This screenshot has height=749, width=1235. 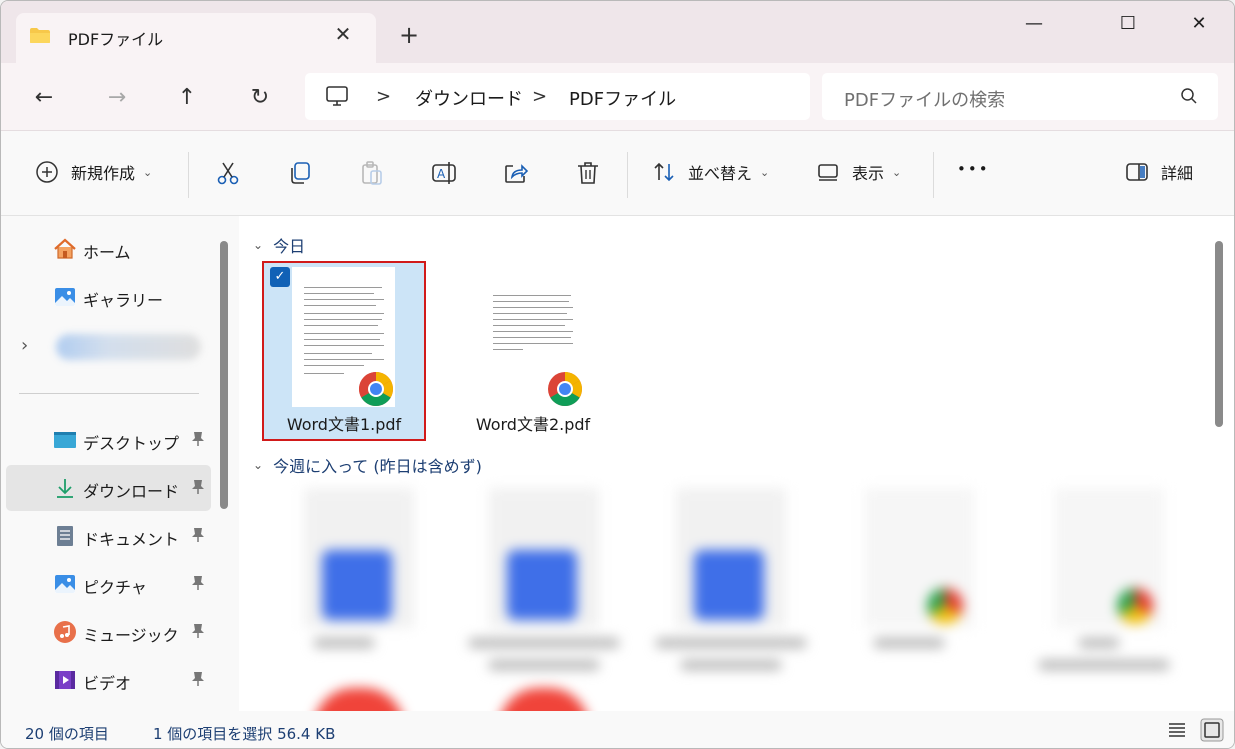 I want to click on delete-icon, so click(x=588, y=173).